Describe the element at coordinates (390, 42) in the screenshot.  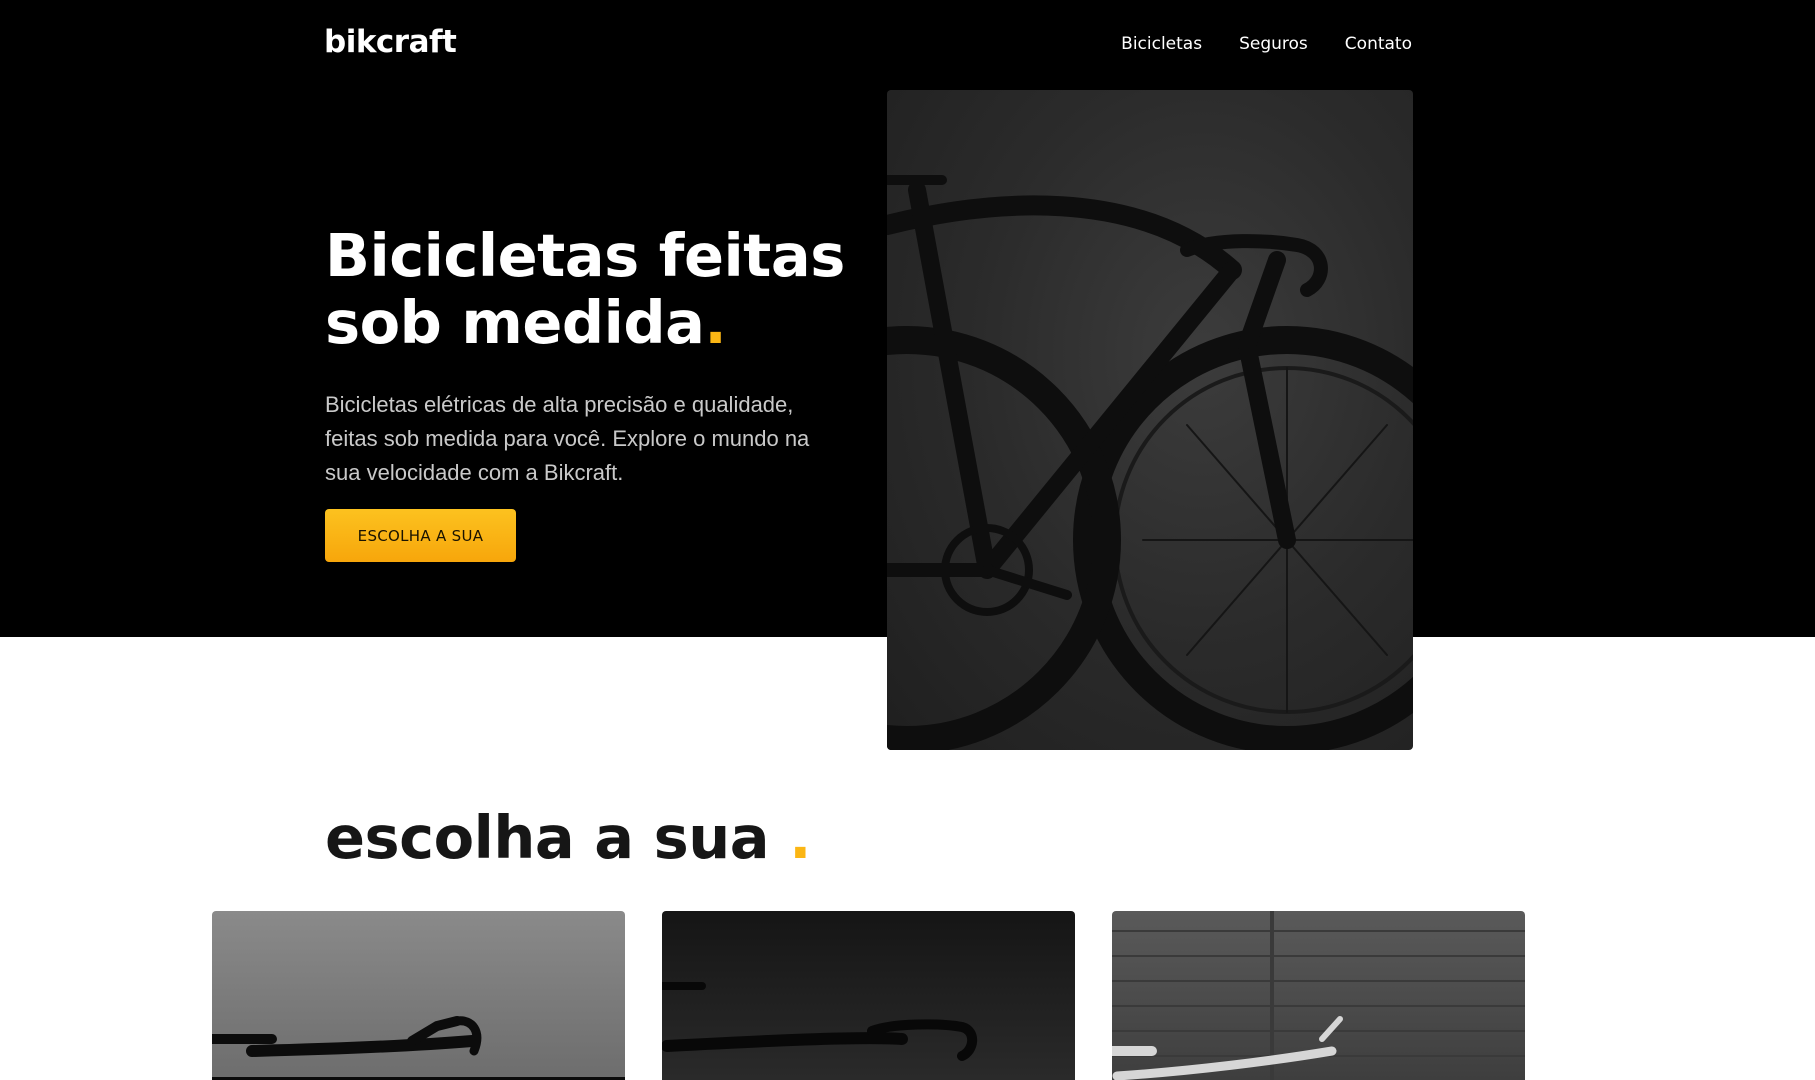
I see `logo: bikcraft` at that location.